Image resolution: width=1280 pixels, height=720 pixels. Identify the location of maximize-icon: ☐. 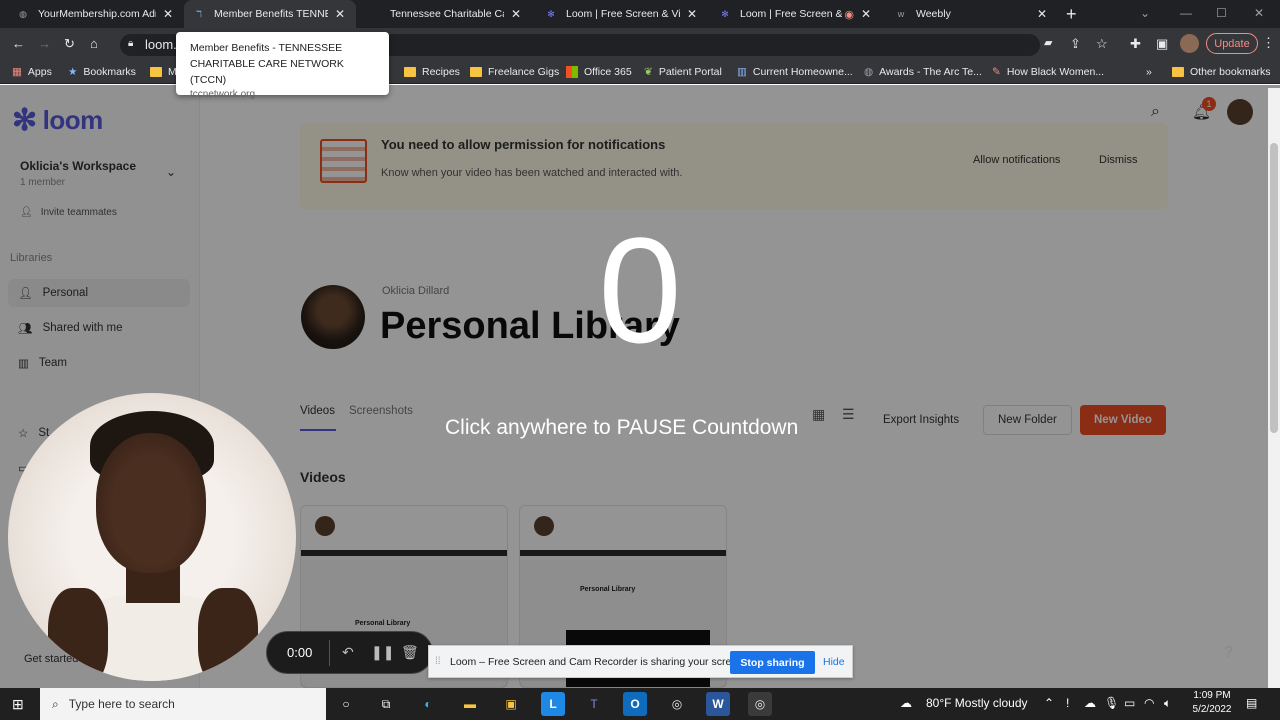
(1221, 13).